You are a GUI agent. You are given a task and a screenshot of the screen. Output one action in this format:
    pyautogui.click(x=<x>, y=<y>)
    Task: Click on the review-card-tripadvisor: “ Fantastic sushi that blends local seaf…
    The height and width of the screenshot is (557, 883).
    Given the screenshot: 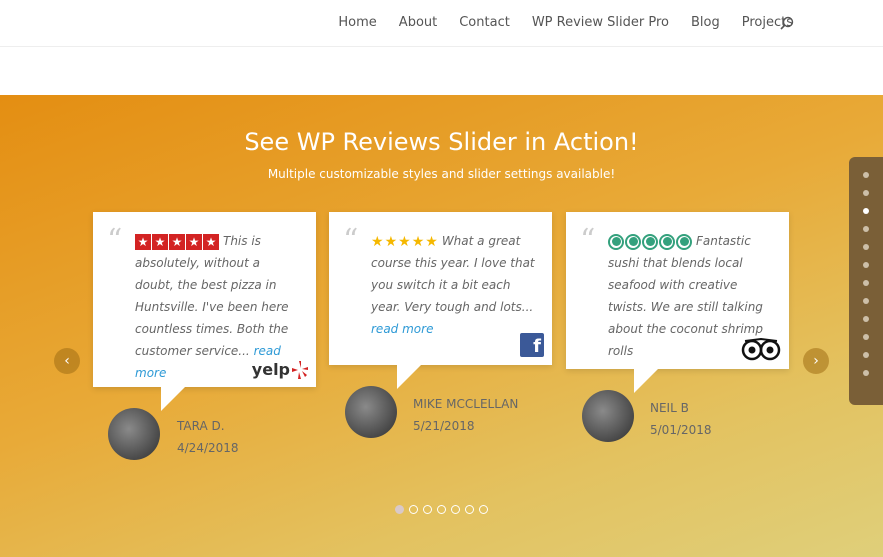 What is the action you would take?
    pyautogui.click(x=677, y=302)
    